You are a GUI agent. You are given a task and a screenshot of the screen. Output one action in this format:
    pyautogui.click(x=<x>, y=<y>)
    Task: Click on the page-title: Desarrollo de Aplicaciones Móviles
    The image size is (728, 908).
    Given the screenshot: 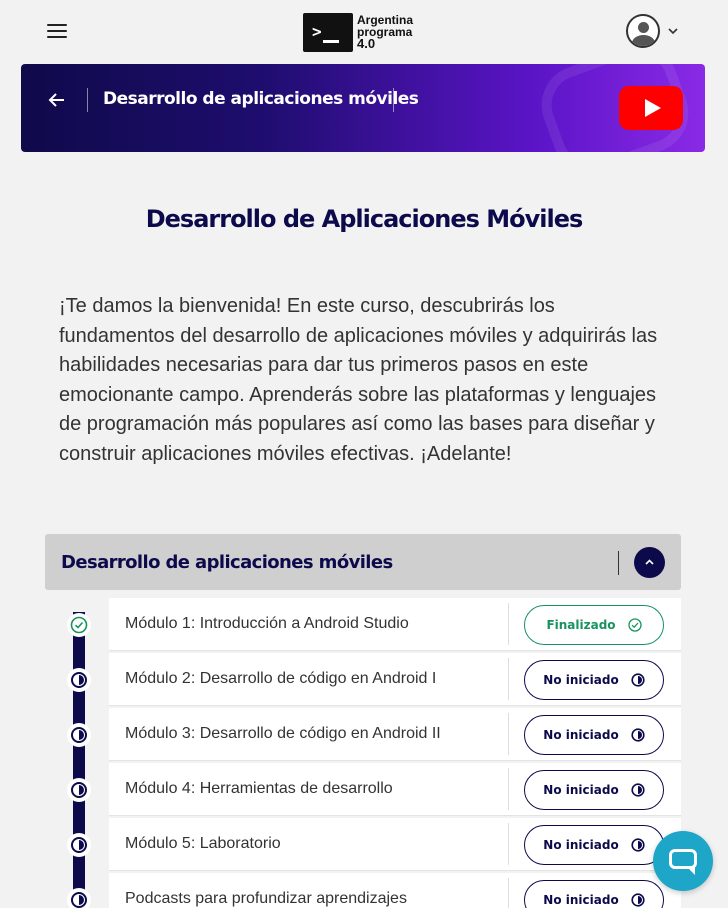 What is the action you would take?
    pyautogui.click(x=364, y=219)
    